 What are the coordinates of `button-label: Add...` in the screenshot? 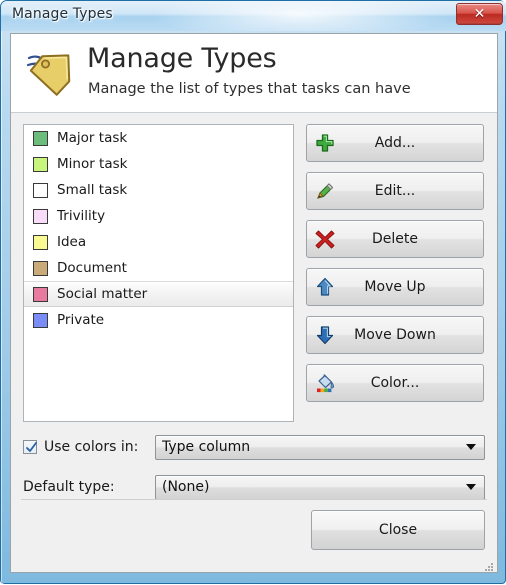 It's located at (395, 143).